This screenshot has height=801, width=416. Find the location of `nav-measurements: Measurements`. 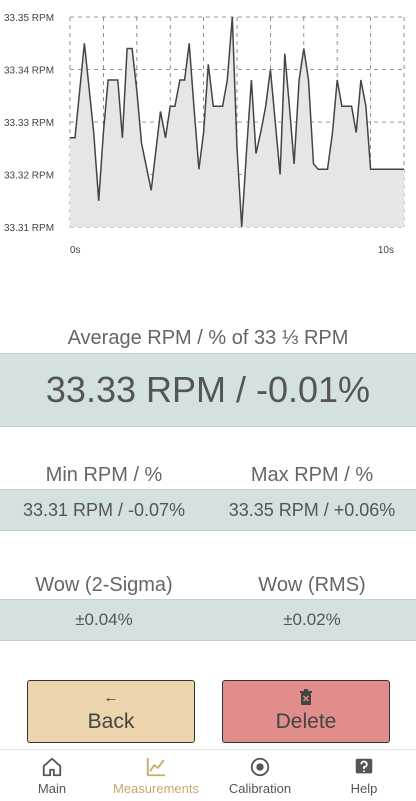

nav-measurements: Measurements is located at coordinates (156, 775).